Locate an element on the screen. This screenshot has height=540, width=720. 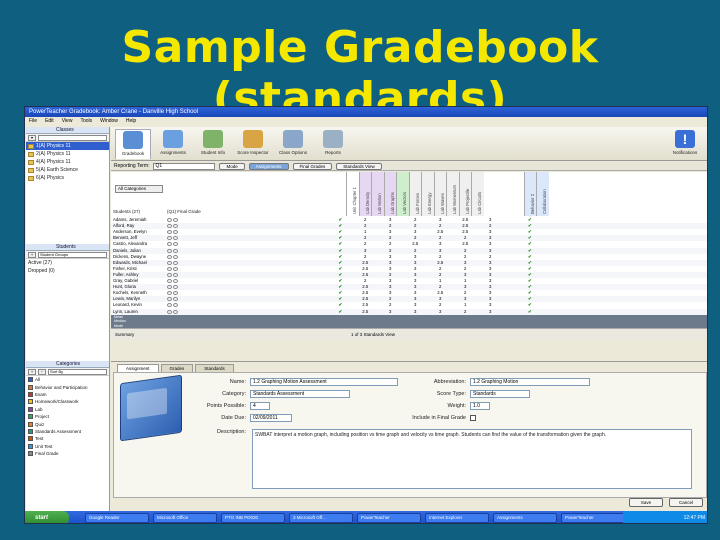
menu-view: View is located at coordinates (67, 121).